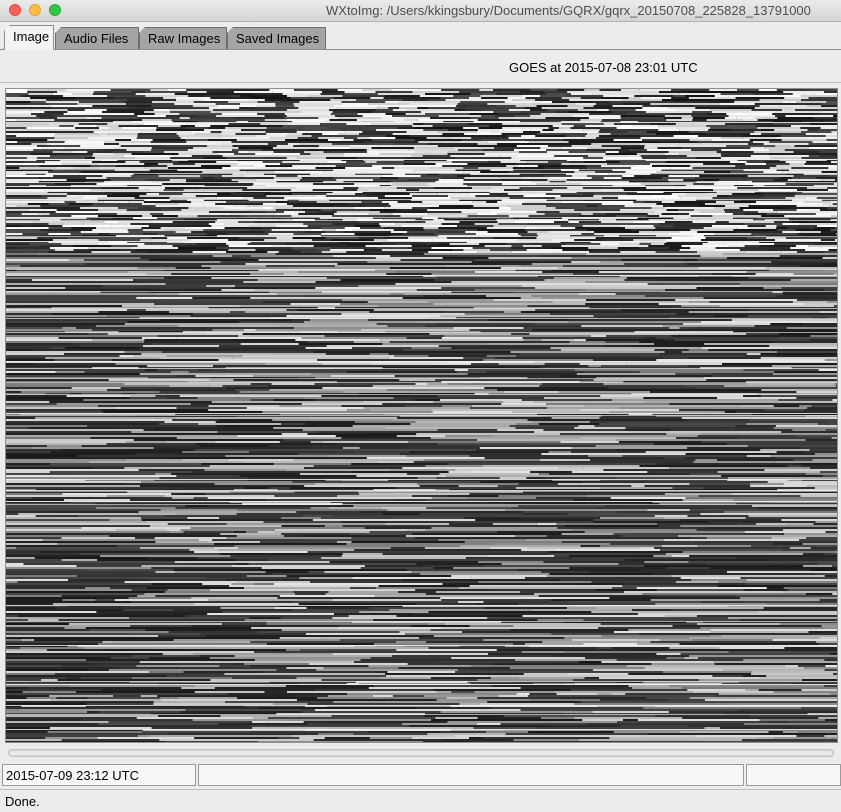 Image resolution: width=841 pixels, height=812 pixels. I want to click on horizontal-scrollbar, so click(421, 753).